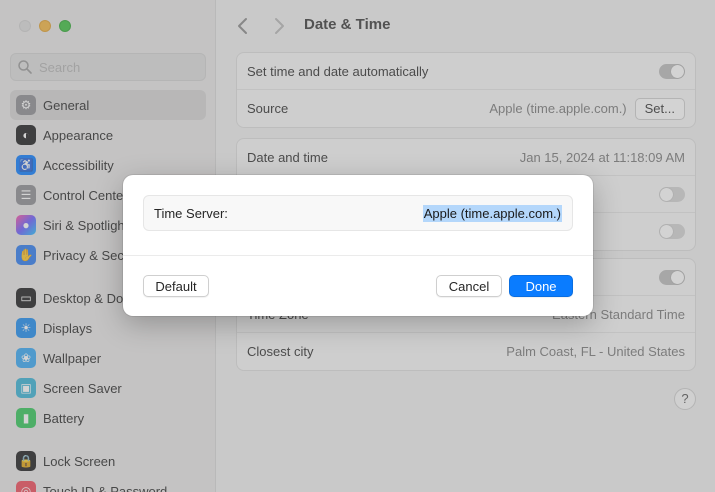 This screenshot has width=715, height=492. Describe the element at coordinates (492, 213) in the screenshot. I see `time-server-input: Apple (time.apple.com.)` at that location.